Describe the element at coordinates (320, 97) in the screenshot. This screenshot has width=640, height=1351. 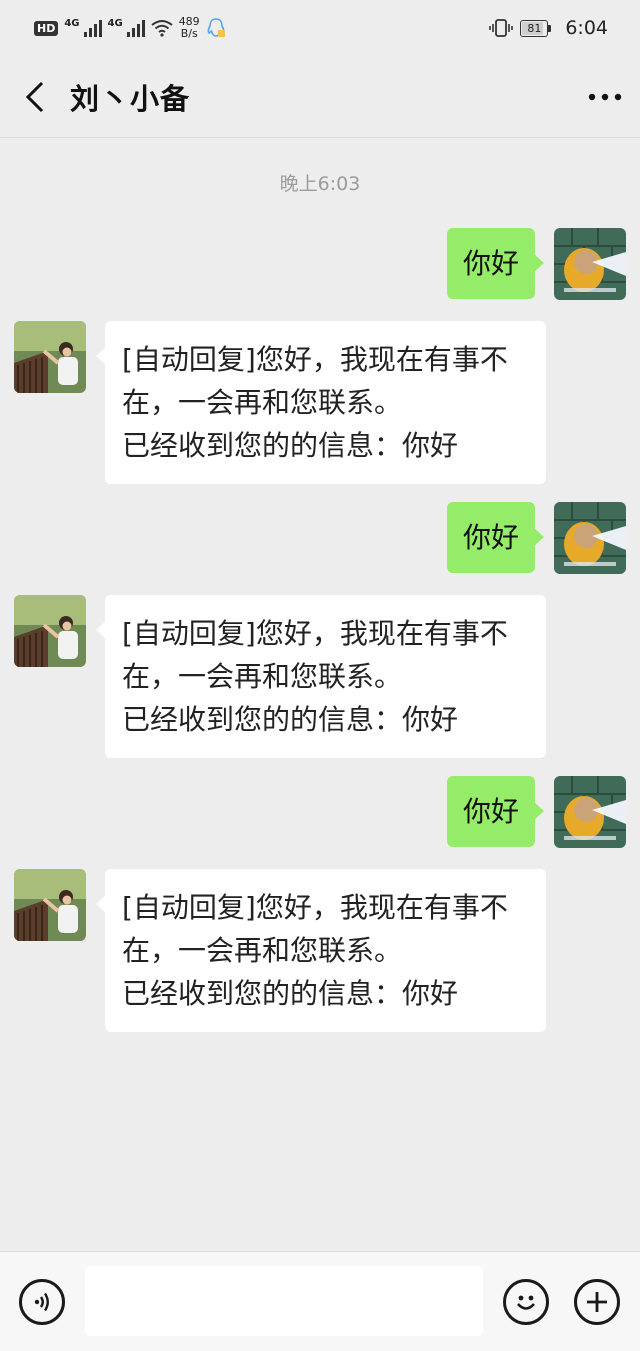
I see `chat-header: 刘丶小备` at that location.